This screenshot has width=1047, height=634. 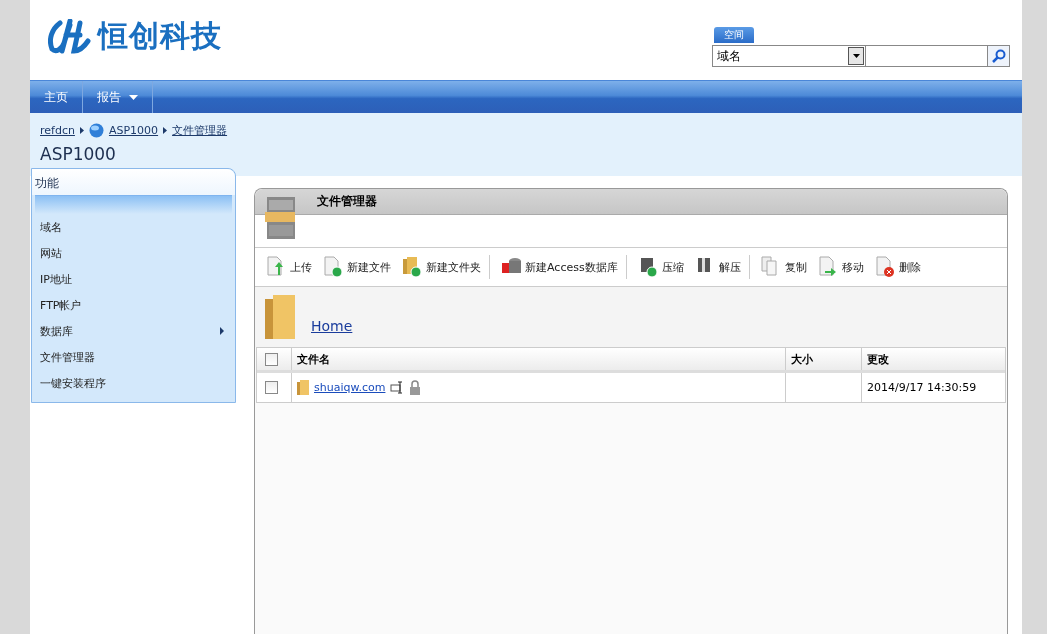 What do you see at coordinates (927, 56) in the screenshot?
I see `search-field` at bounding box center [927, 56].